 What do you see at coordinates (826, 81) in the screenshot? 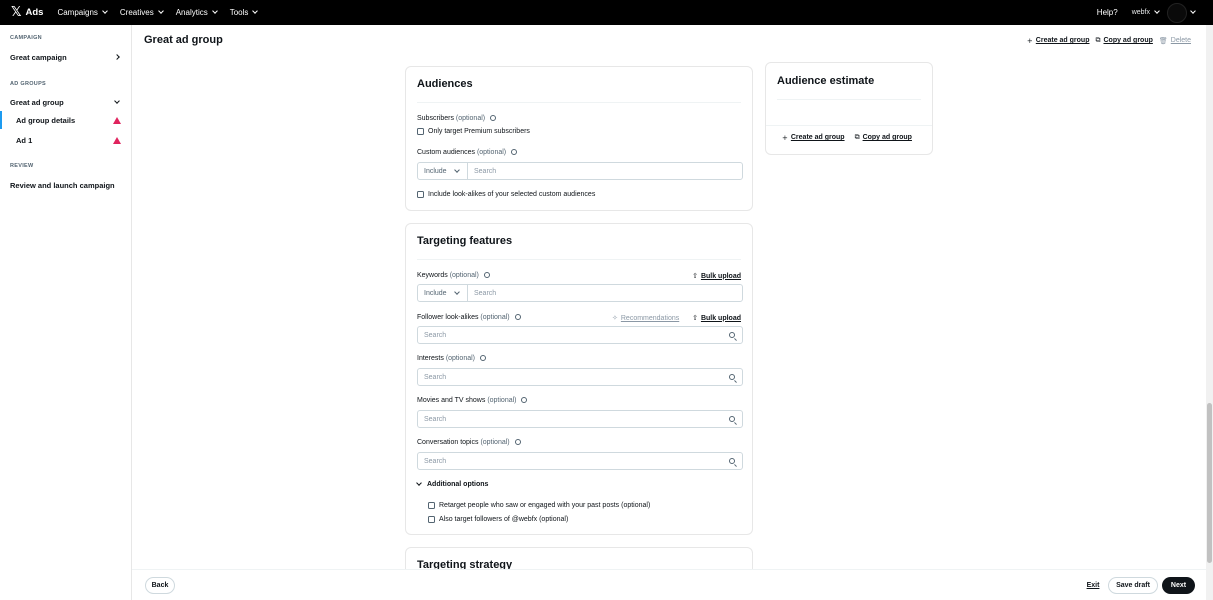
I see `audience-estimate-title: Audience estimate` at bounding box center [826, 81].